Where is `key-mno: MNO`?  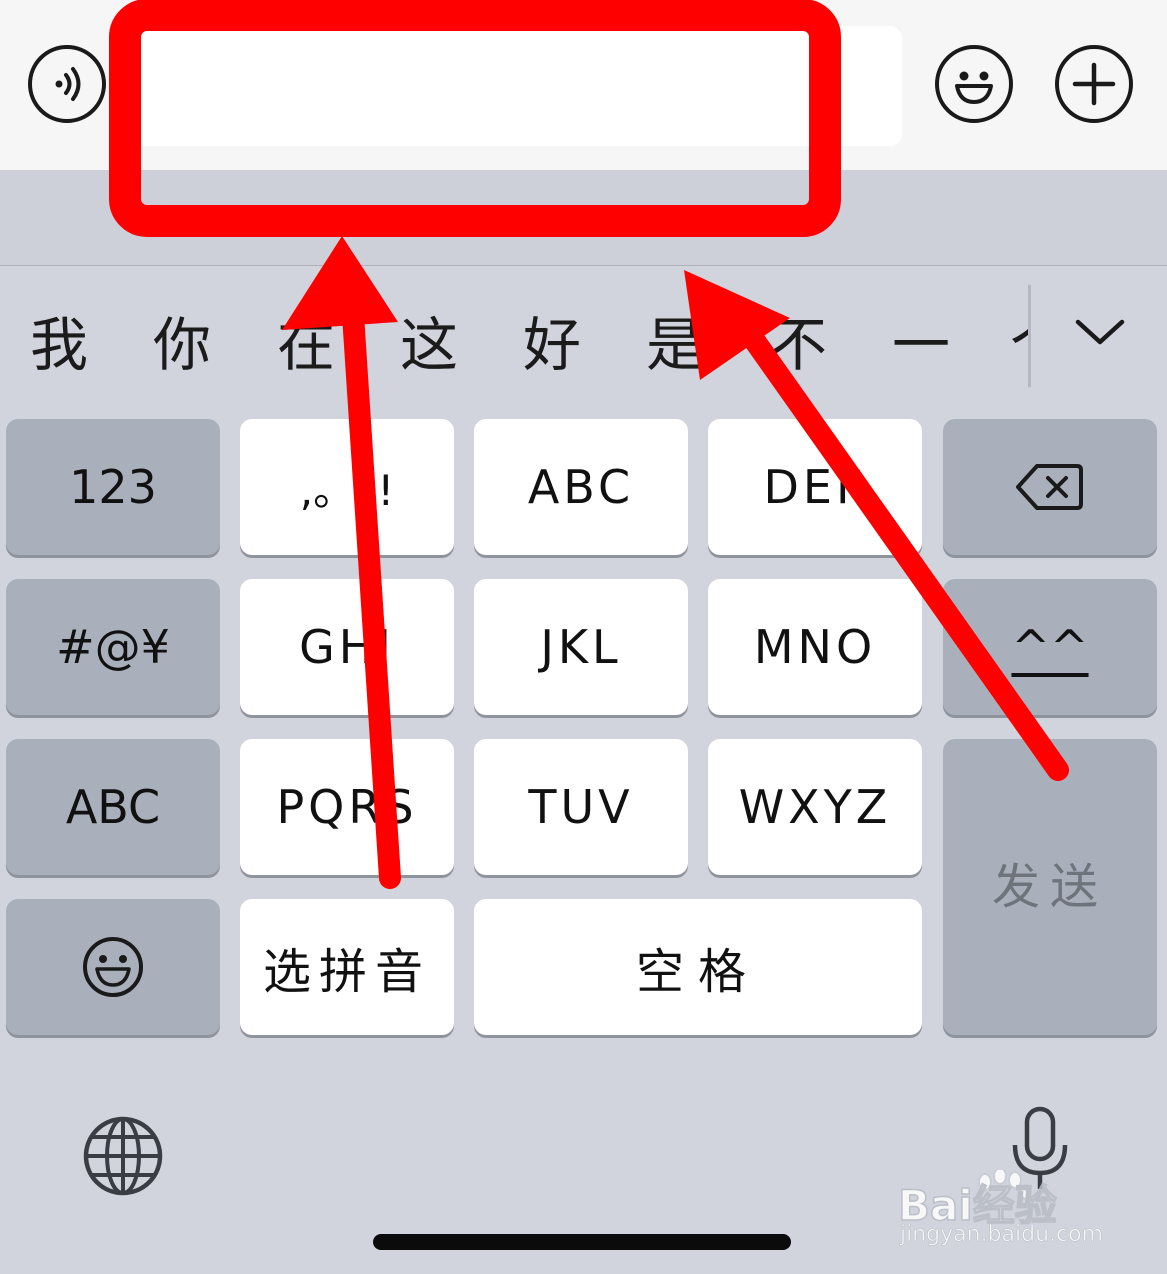
key-mno: MNO is located at coordinates (815, 647).